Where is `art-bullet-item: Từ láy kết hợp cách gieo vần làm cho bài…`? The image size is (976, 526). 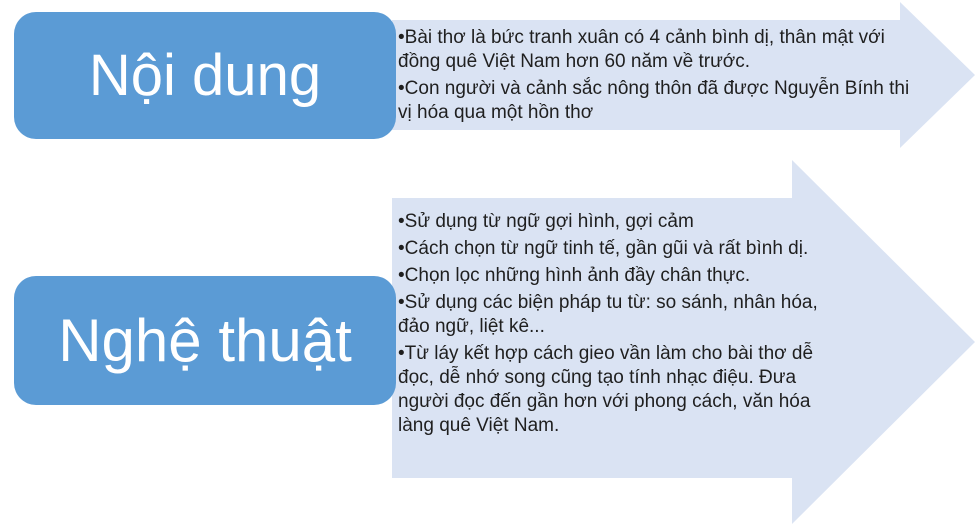
art-bullet-item: Từ láy kết hợp cách gieo vần làm cho bài… is located at coordinates (618, 390).